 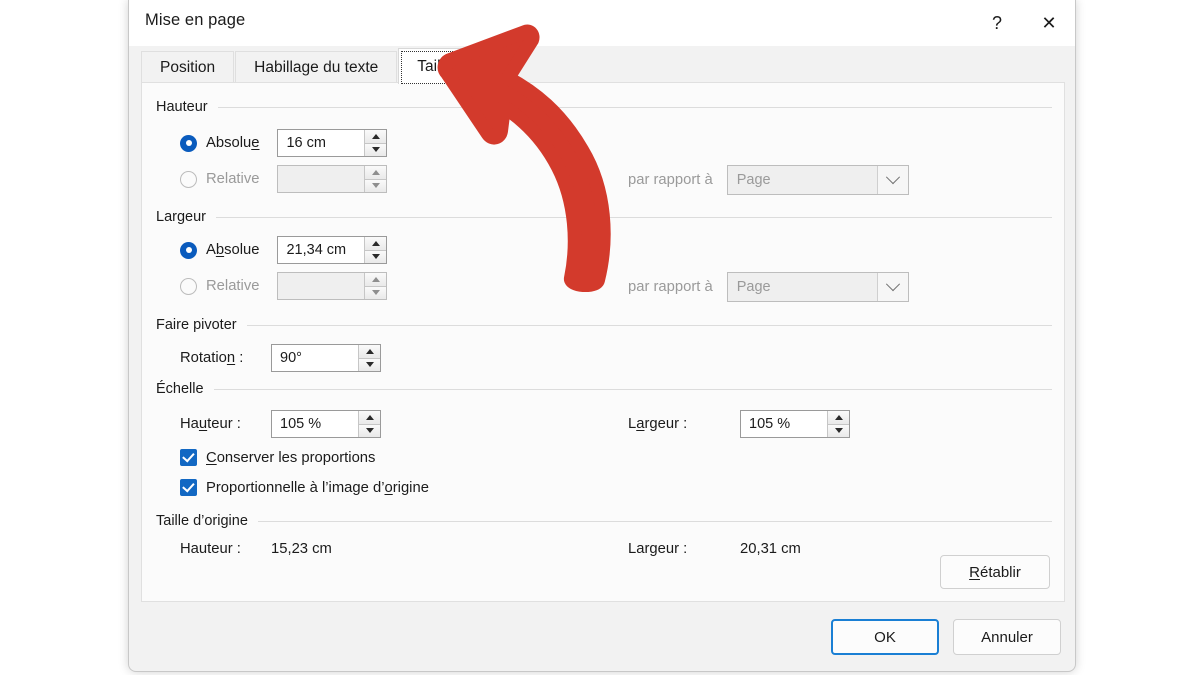 What do you see at coordinates (997, 23) in the screenshot?
I see `help-icon: ?` at bounding box center [997, 23].